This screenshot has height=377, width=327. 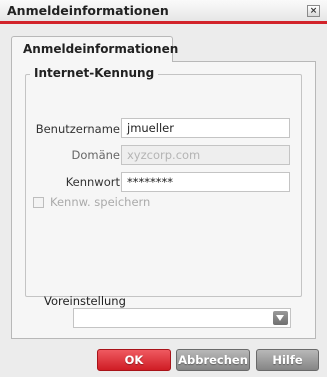 I want to click on chevron-down-icon, so click(x=280, y=318).